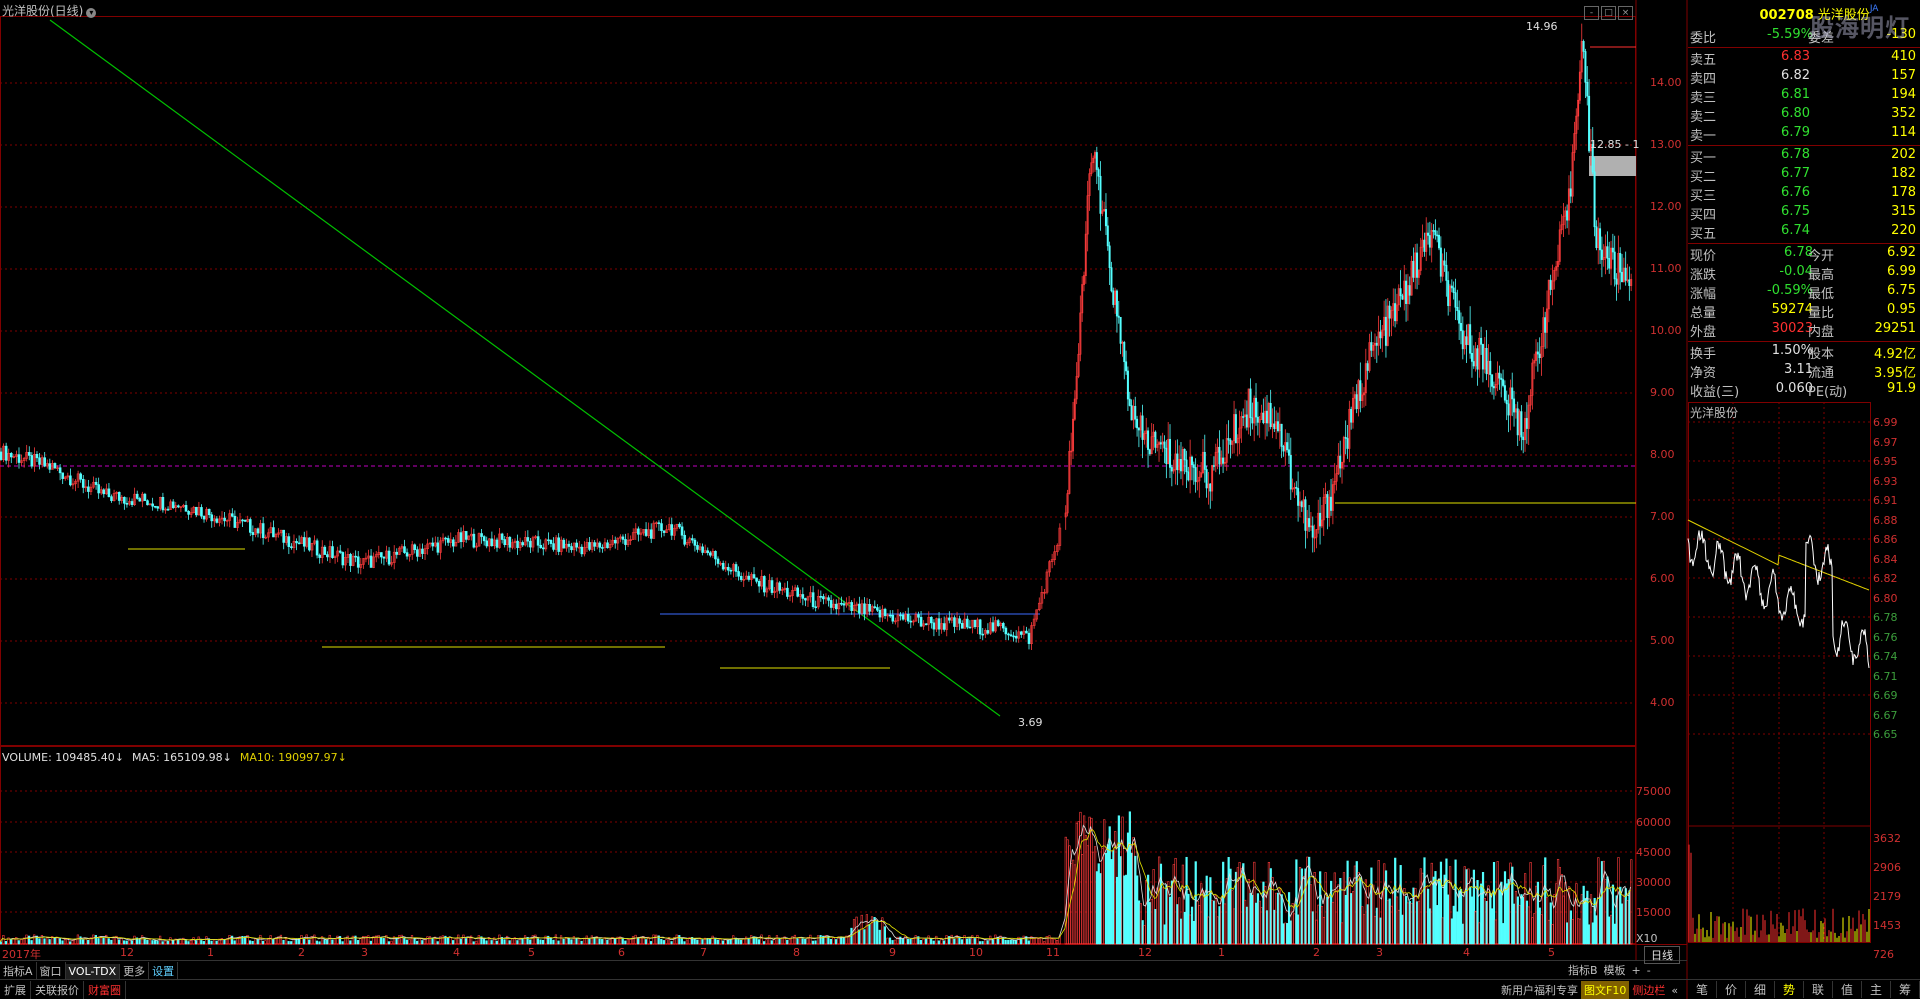  I want to click on zoom-out-button: -, so click(1649, 970).